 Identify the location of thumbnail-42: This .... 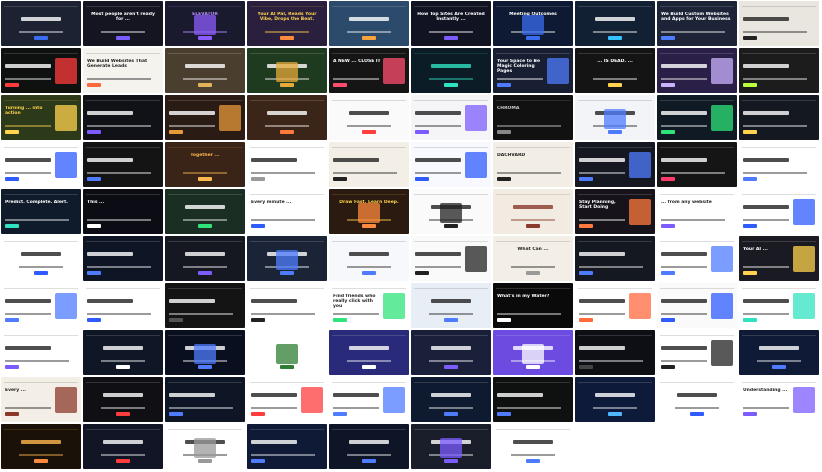
(123, 211).